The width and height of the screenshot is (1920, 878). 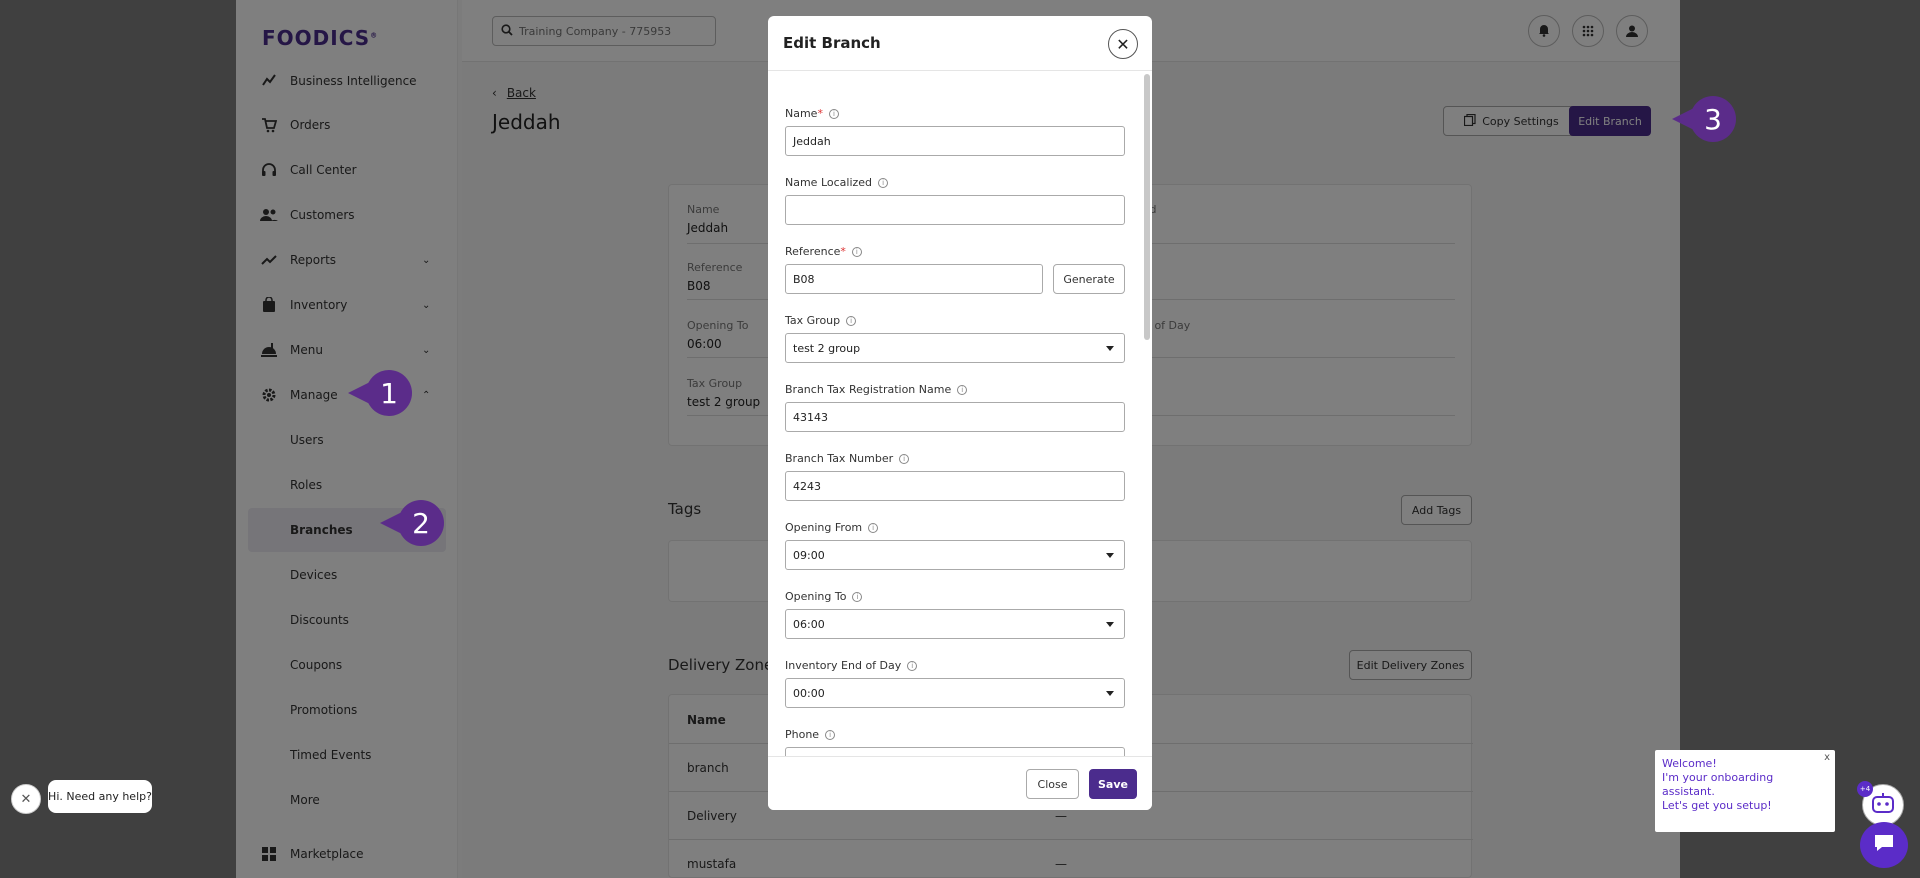 What do you see at coordinates (1827, 758) in the screenshot?
I see `close-icon: x` at bounding box center [1827, 758].